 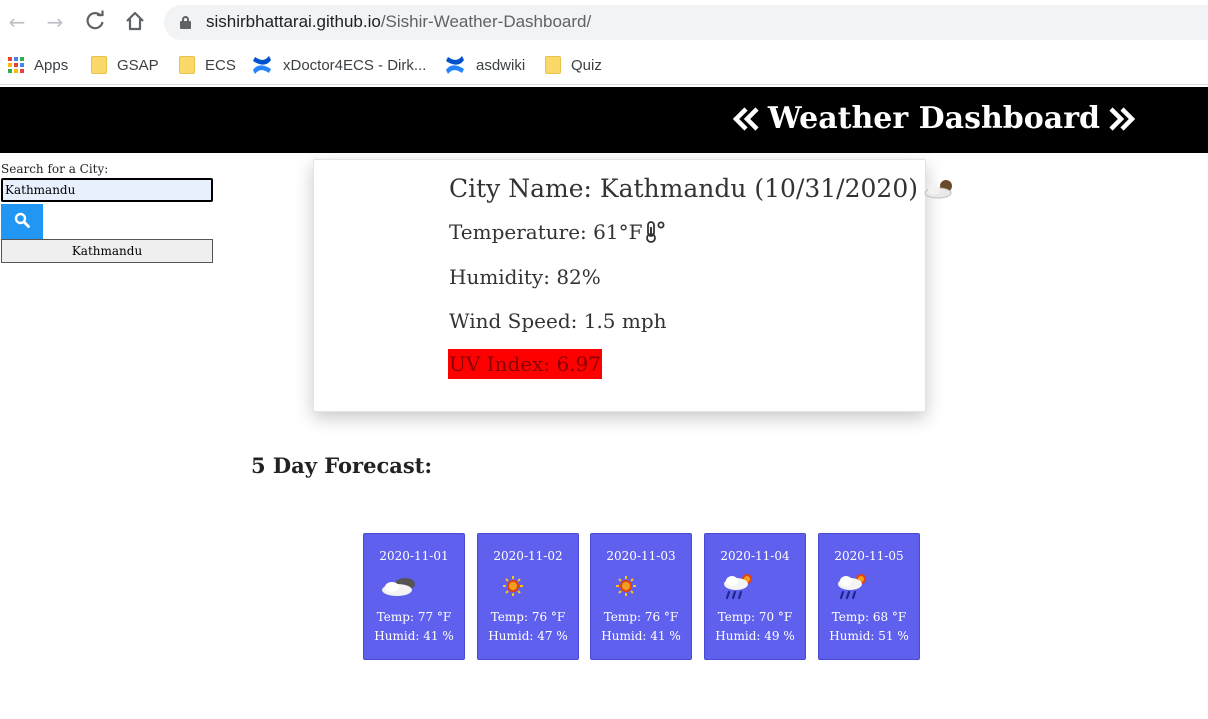 I want to click on page-title: Weather Dashboard, so click(x=934, y=118).